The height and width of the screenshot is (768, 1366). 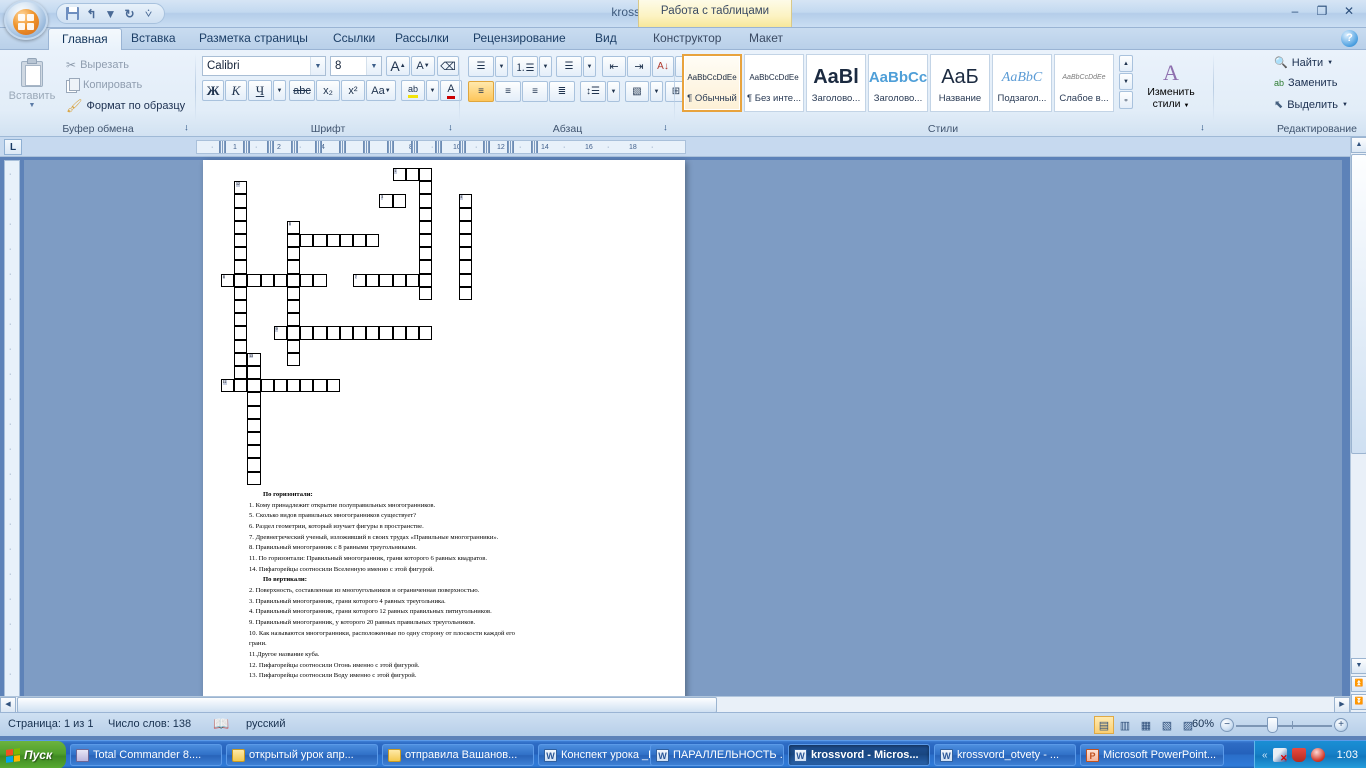 What do you see at coordinates (589, 66) in the screenshot?
I see `multilevel-dropdown: ▼` at bounding box center [589, 66].